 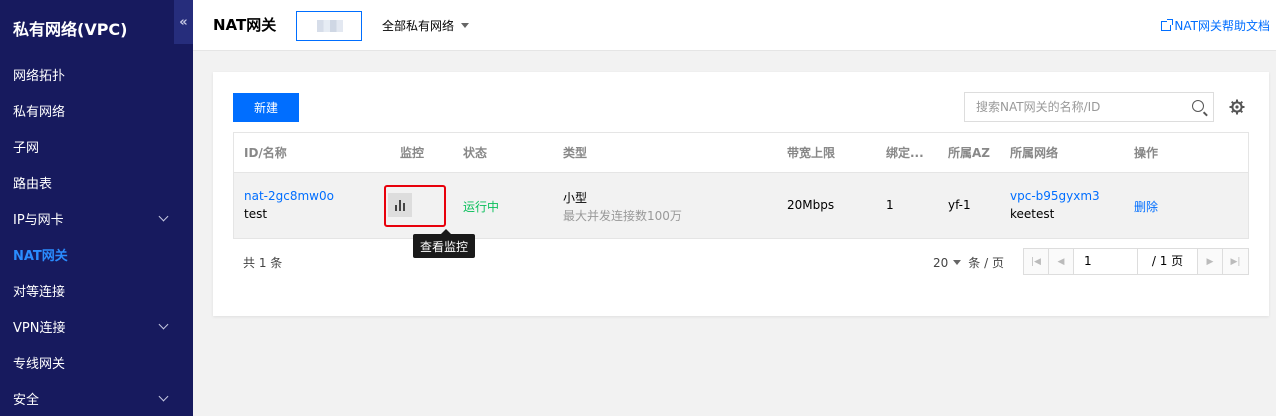 I want to click on search-icon, so click(x=1198, y=106).